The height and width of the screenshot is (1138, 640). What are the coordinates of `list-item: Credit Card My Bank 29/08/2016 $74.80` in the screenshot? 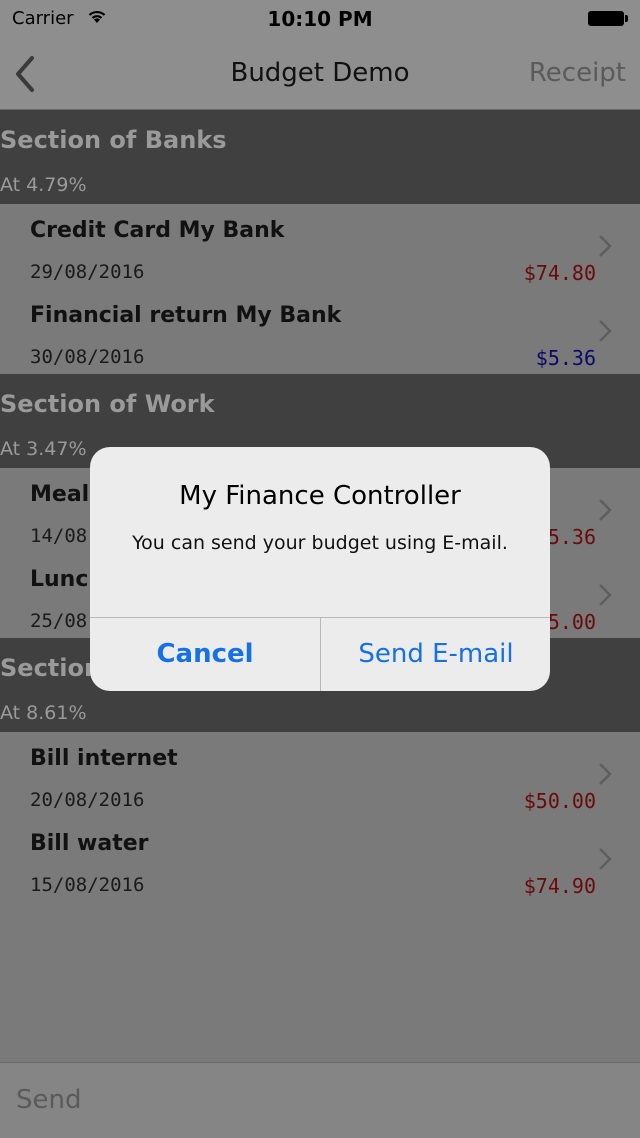 It's located at (320, 246).